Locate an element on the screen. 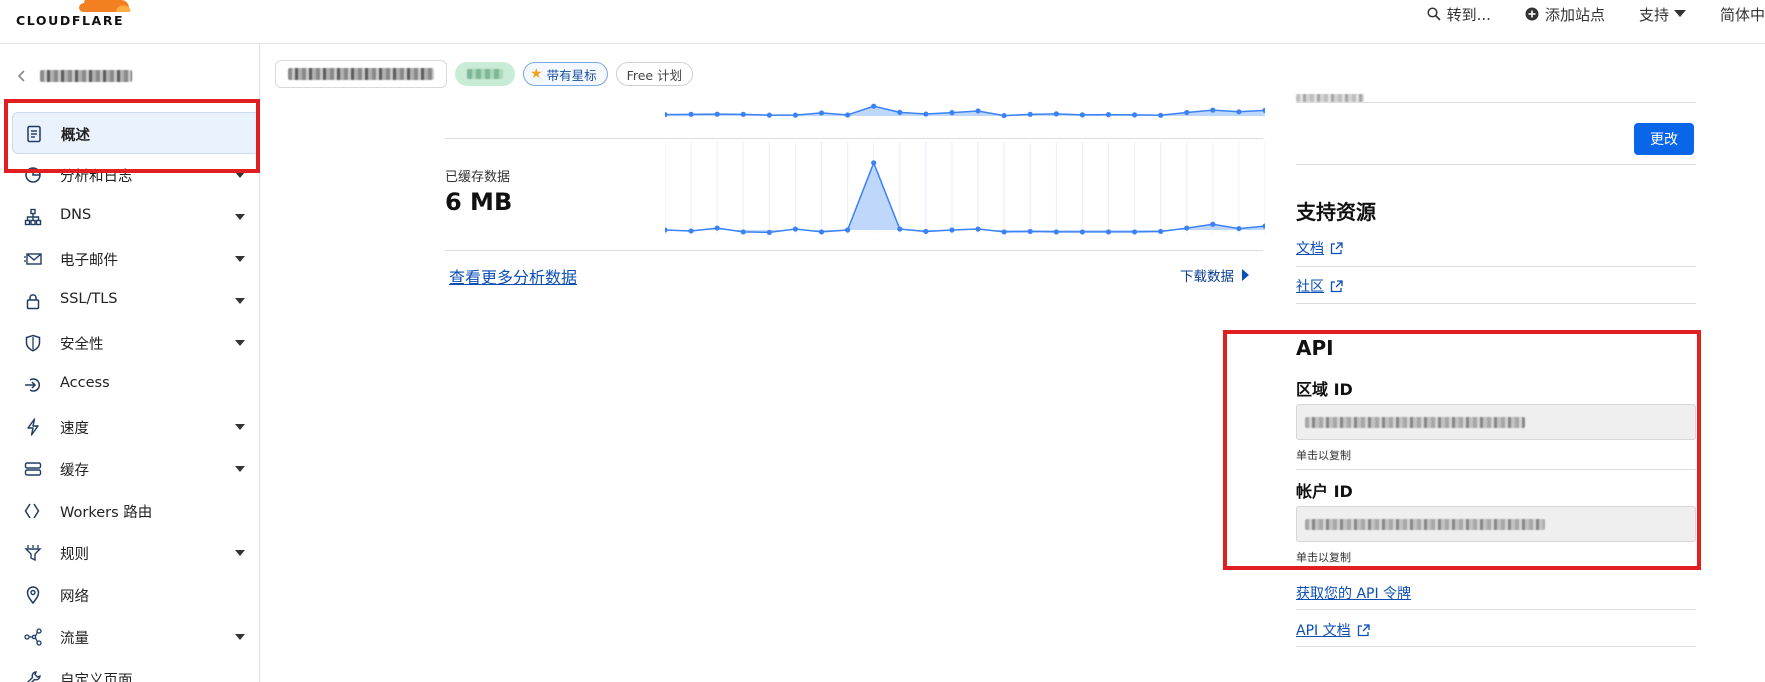  chart-grid is located at coordinates (965, 188).